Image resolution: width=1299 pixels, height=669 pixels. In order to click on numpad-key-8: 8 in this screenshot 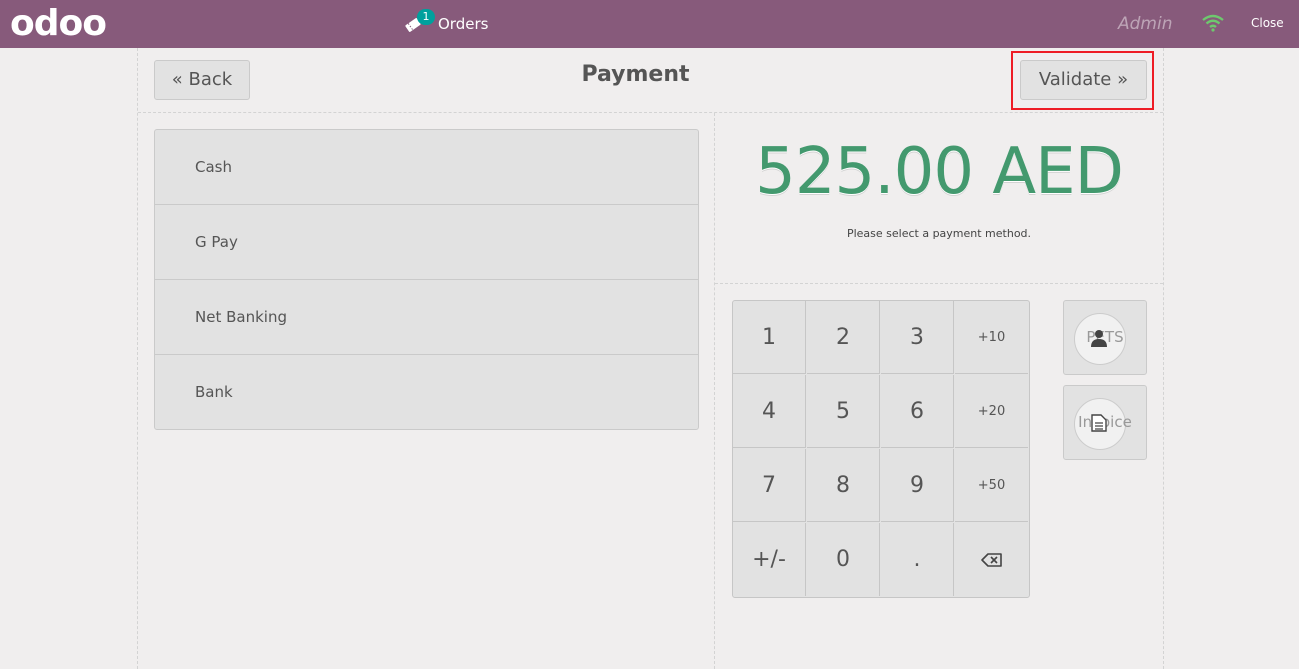, I will do `click(843, 485)`.